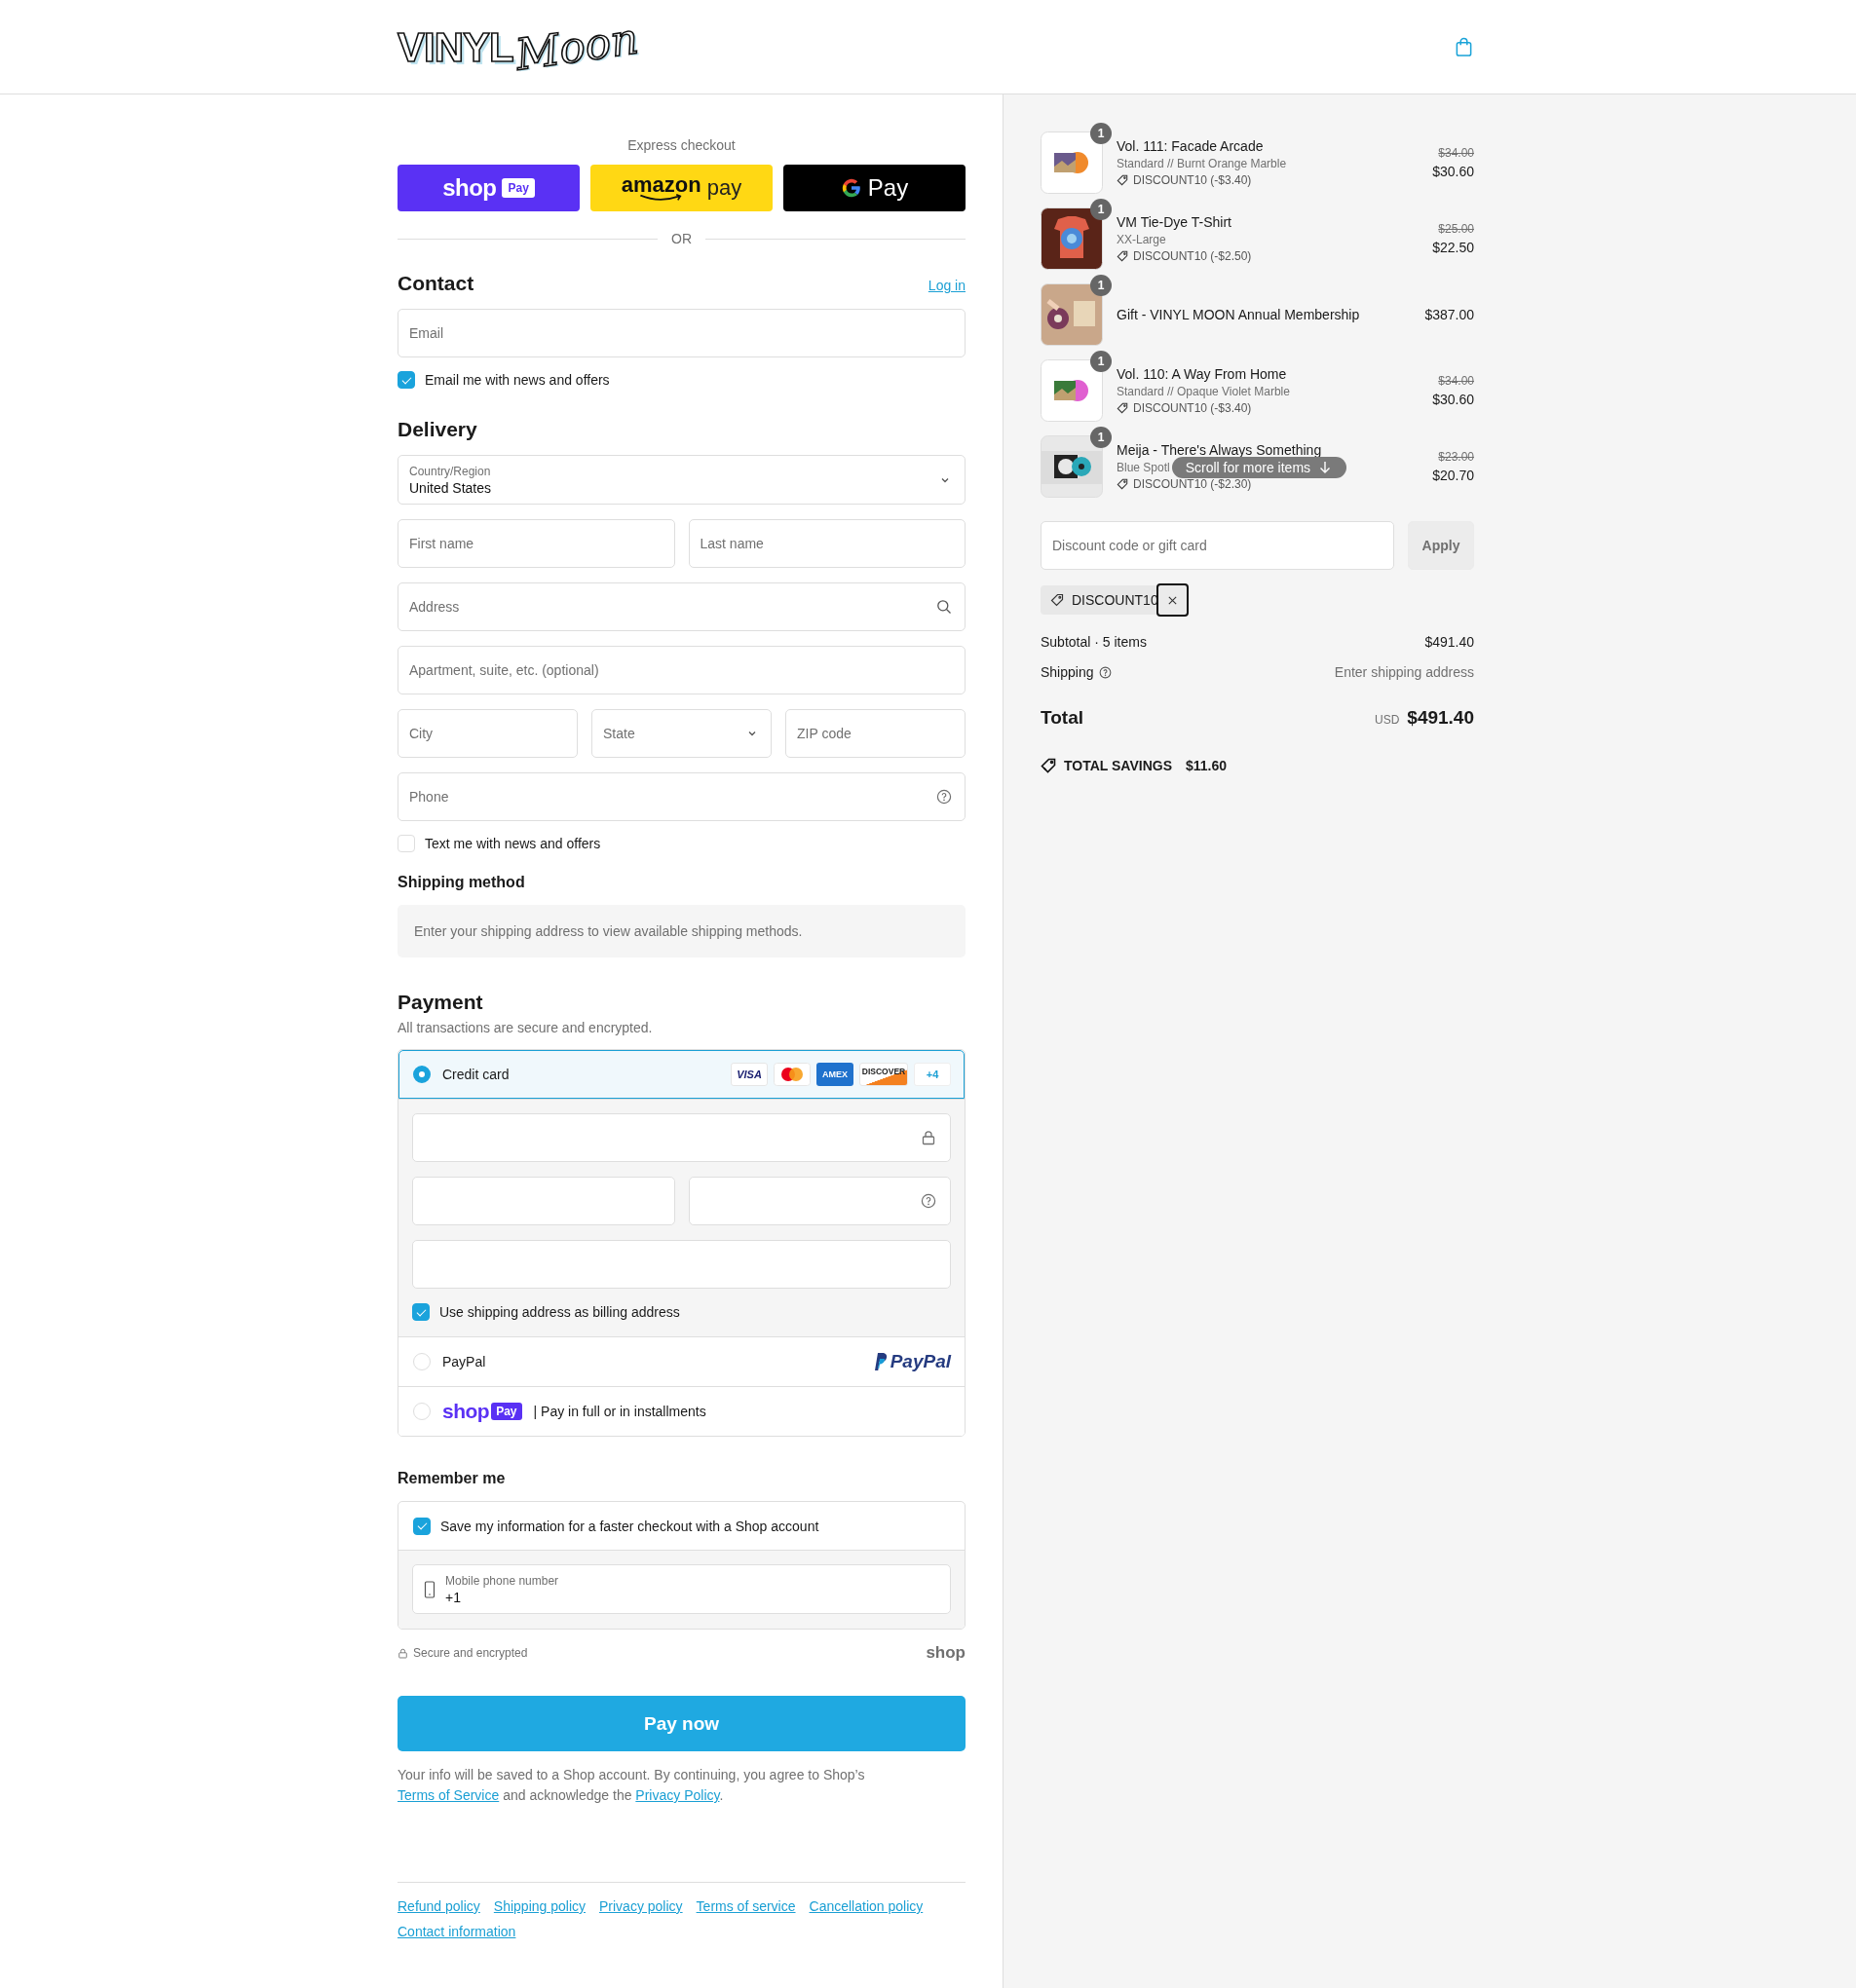  What do you see at coordinates (1453, 476) in the screenshot?
I see `item-price: $20.70` at bounding box center [1453, 476].